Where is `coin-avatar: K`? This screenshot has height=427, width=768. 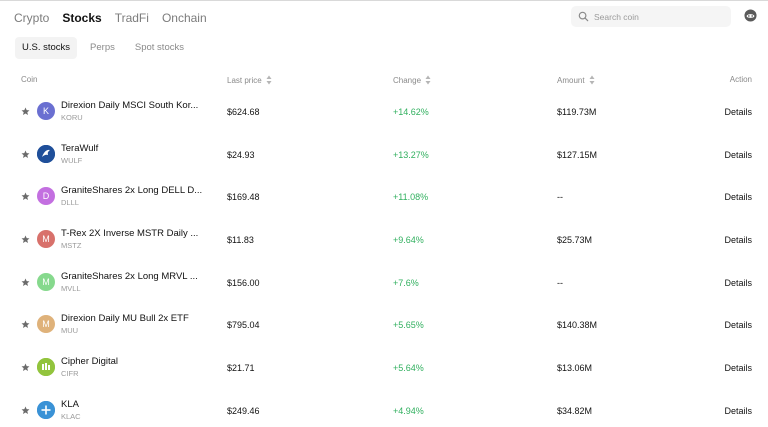 coin-avatar: K is located at coordinates (46, 111).